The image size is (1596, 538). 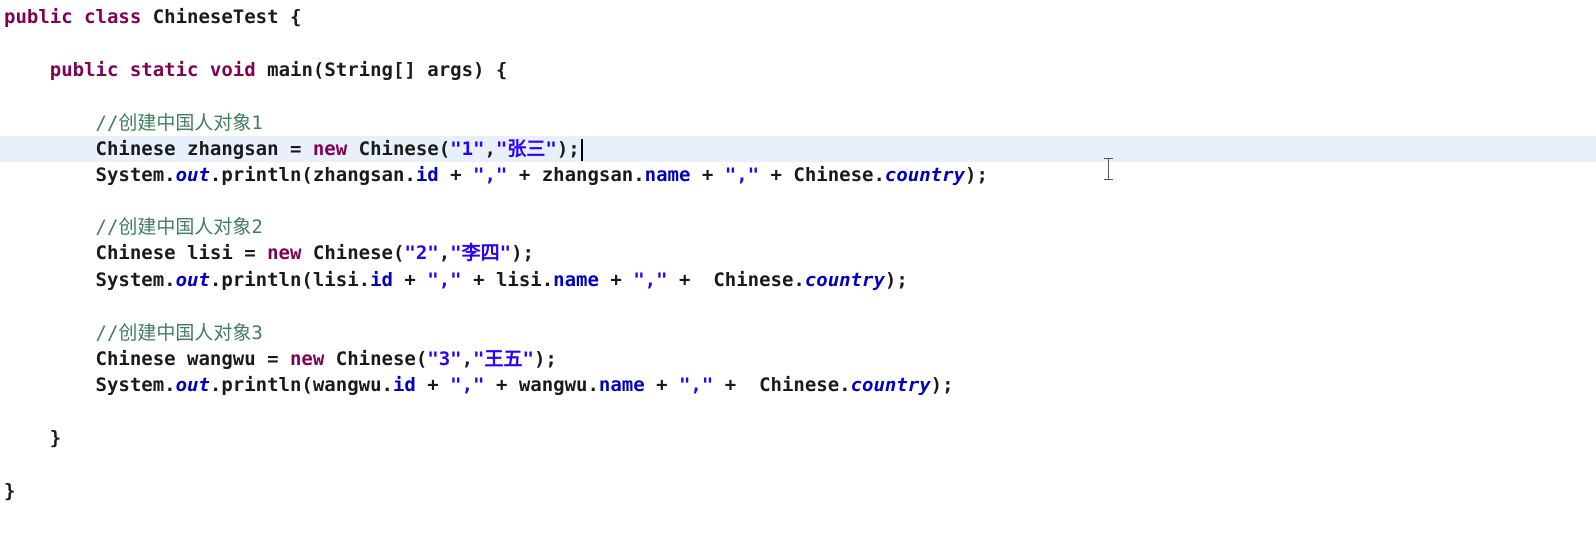 I want to click on code-token-str: "3", so click(x=444, y=359).